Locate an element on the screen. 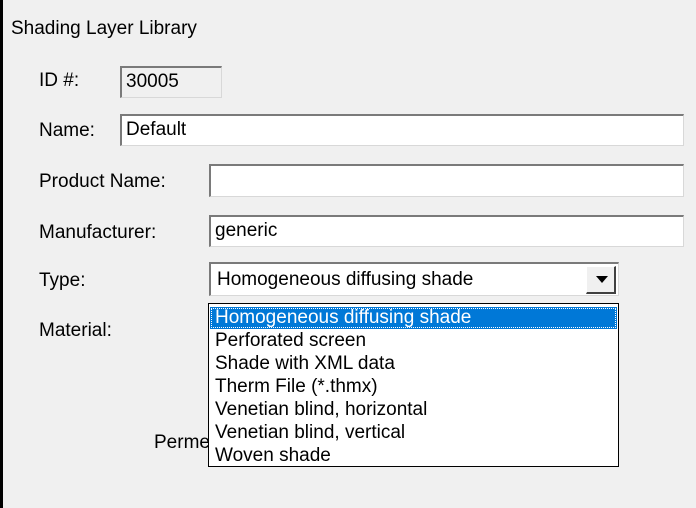 The width and height of the screenshot is (696, 508). name-input: Default is located at coordinates (402, 130).